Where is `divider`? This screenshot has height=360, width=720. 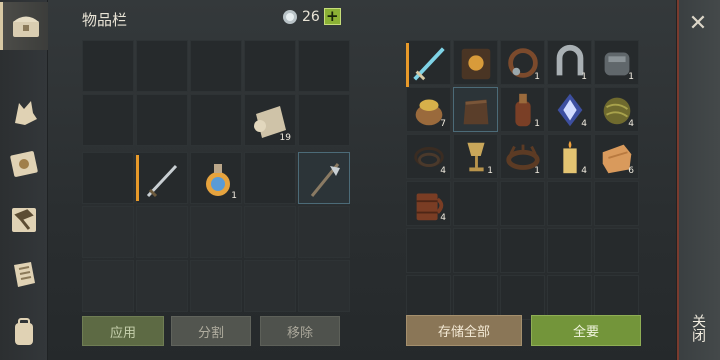
divider is located at coordinates (678, 180).